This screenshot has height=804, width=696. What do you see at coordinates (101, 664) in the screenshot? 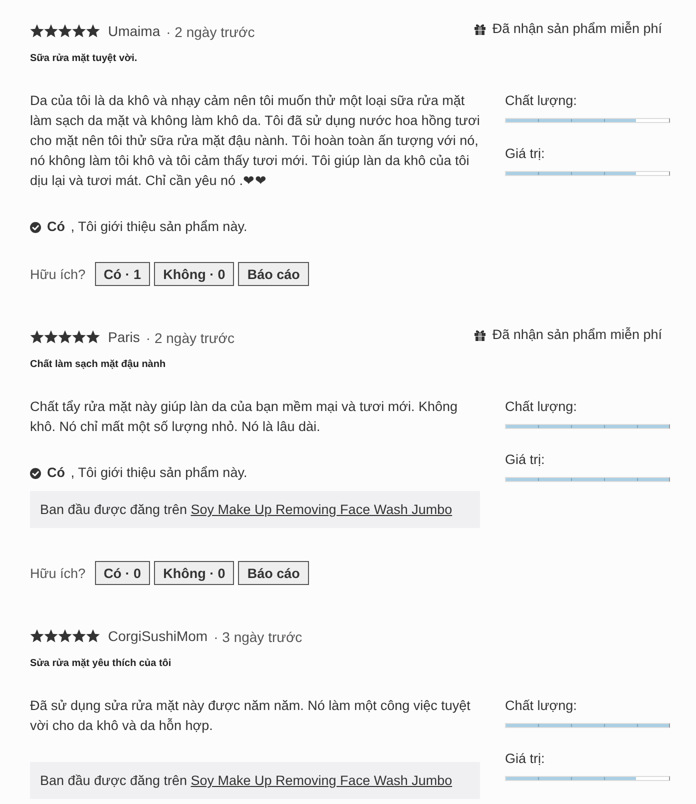
I see `review-title: Sửa rửa mặt yêu thích của tôi` at bounding box center [101, 664].